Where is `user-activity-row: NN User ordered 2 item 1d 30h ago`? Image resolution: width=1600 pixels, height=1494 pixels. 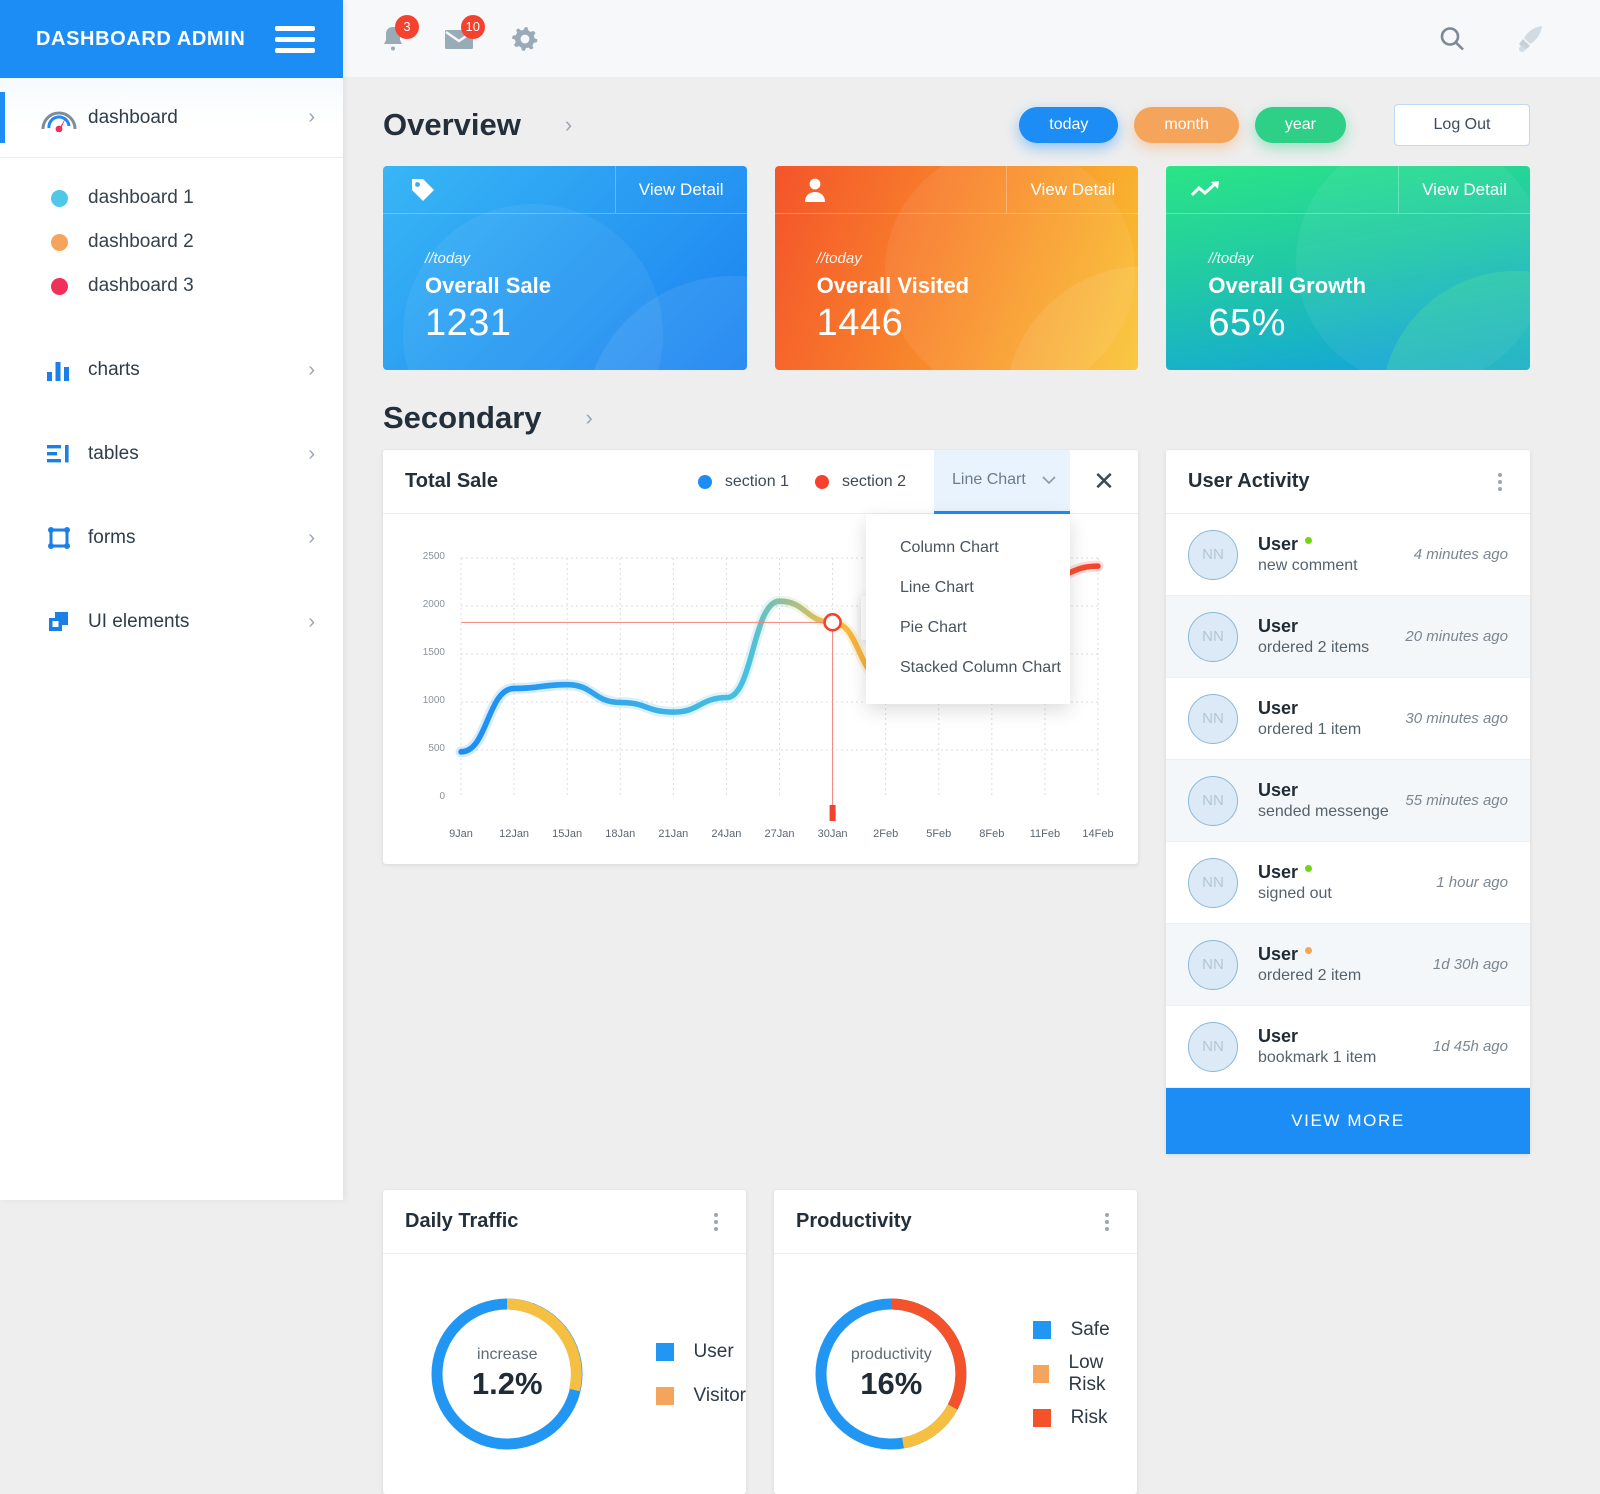 user-activity-row: NN User ordered 2 item 1d 30h ago is located at coordinates (1348, 965).